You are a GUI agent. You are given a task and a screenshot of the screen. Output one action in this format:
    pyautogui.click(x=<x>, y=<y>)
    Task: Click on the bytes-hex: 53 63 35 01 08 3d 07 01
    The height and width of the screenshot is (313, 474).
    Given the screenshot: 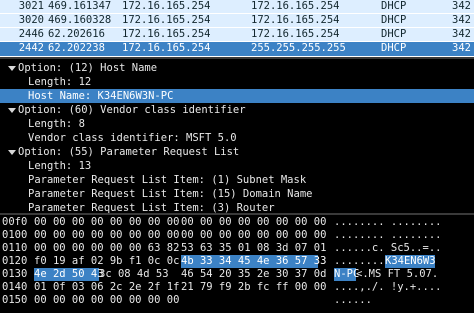 What is the action you would take?
    pyautogui.click(x=254, y=248)
    